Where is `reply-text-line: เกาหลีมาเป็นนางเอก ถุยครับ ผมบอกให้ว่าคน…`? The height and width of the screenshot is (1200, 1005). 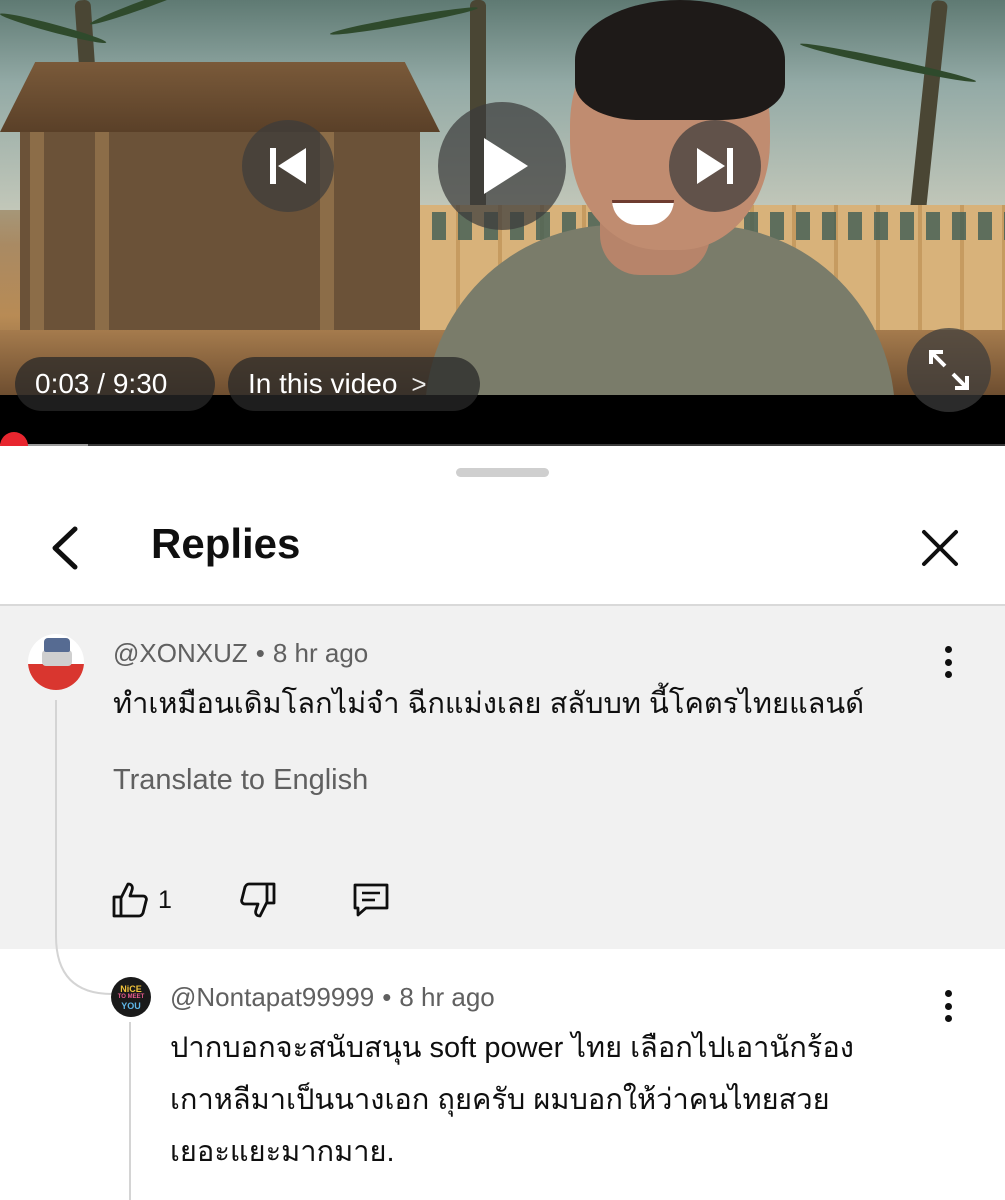 reply-text-line: เกาหลีมาเป็นนางเอก ถุยครับ ผมบอกให้ว่าคน… is located at coordinates (500, 1100).